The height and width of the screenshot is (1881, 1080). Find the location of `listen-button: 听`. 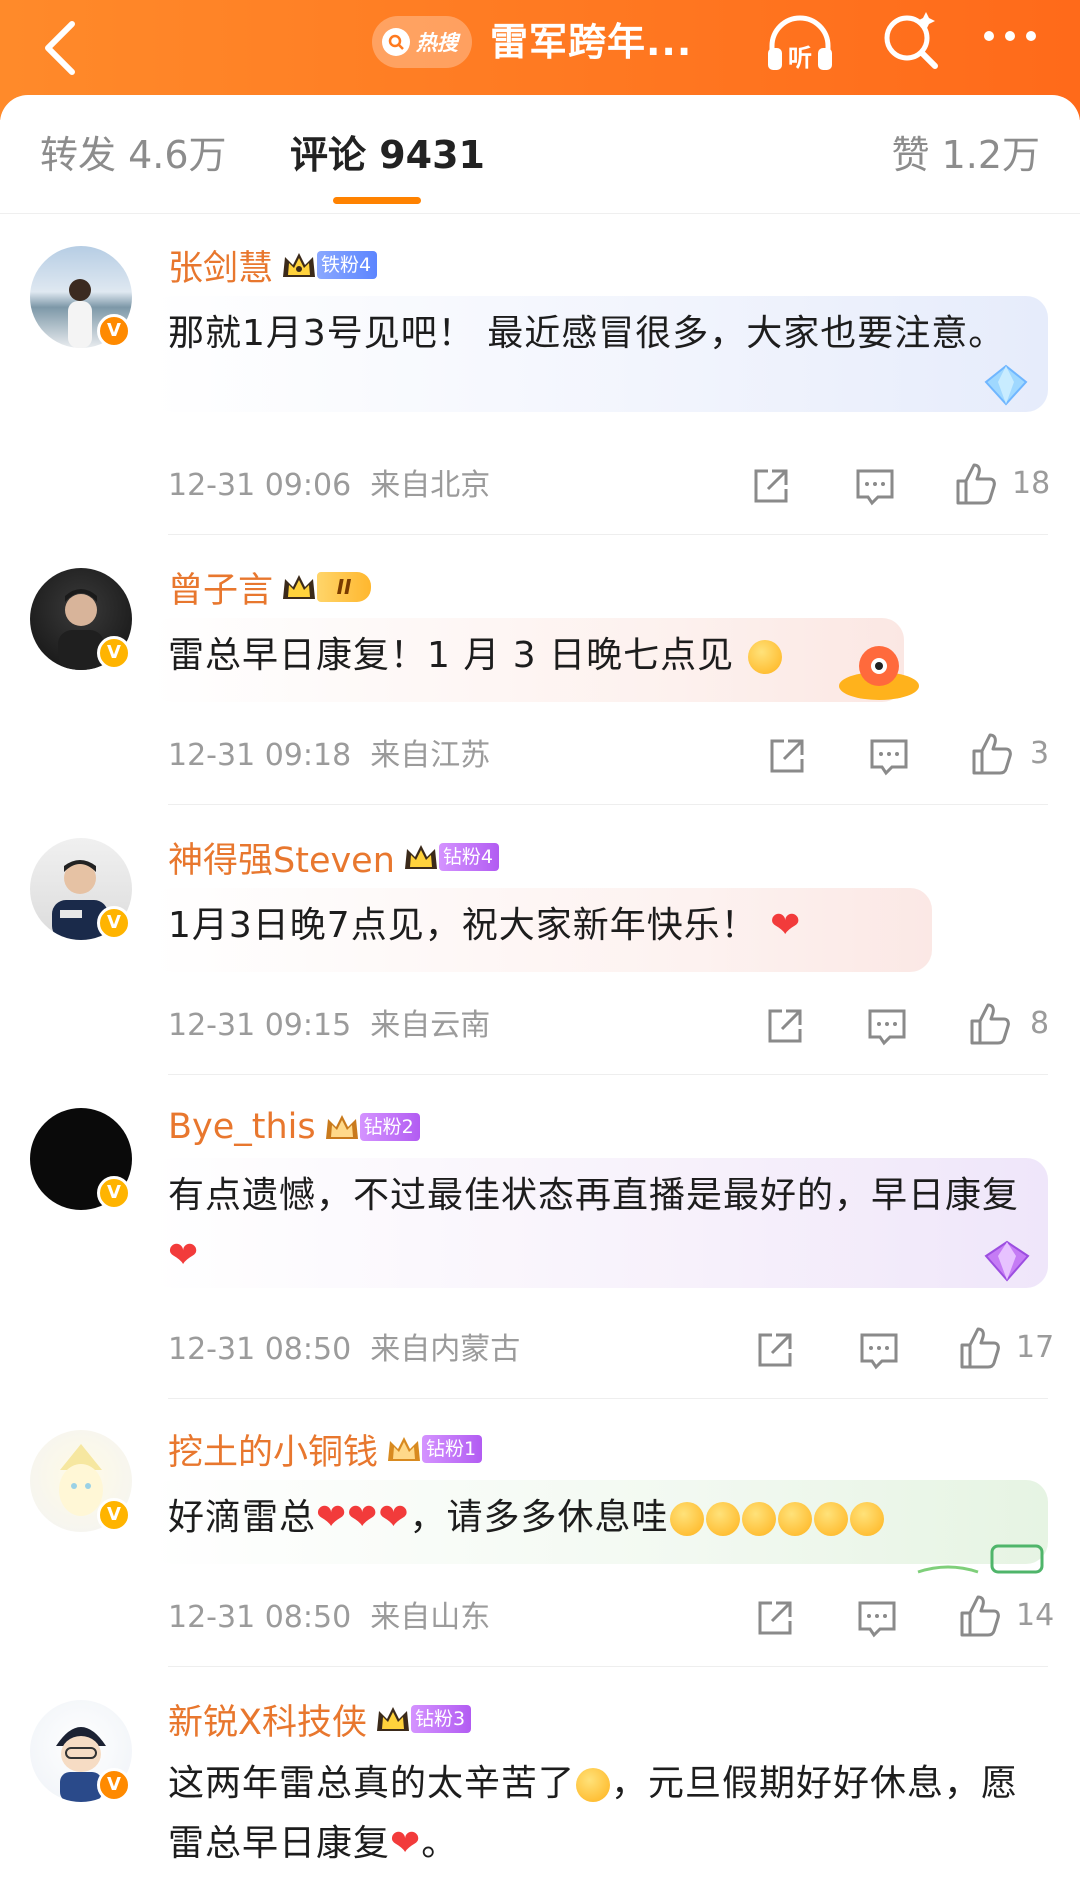

listen-button: 听 is located at coordinates (800, 43).